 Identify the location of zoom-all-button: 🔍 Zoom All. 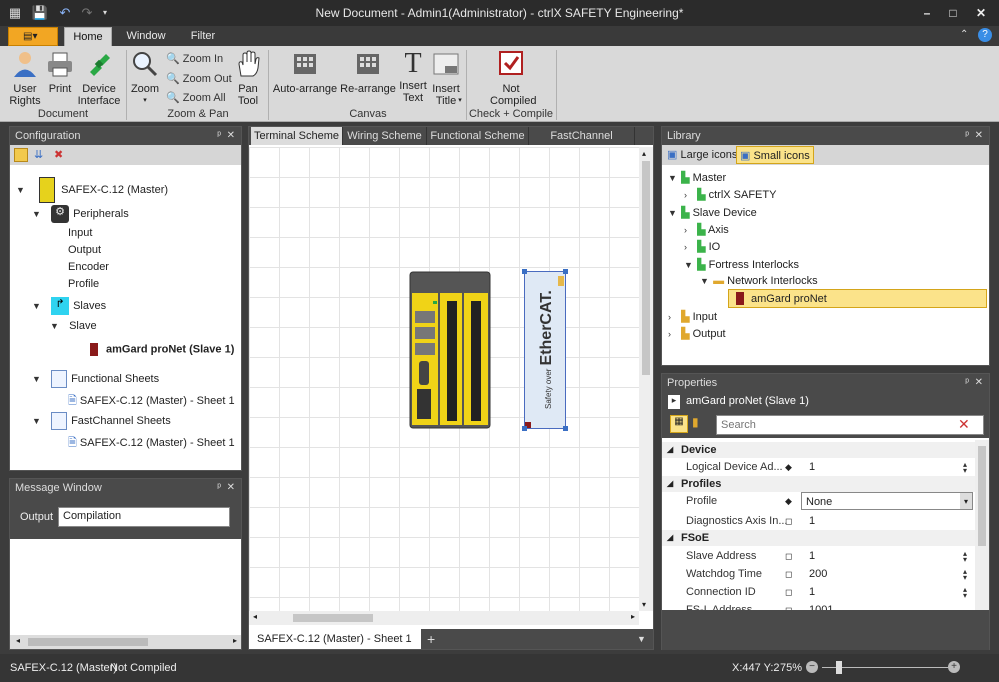
(196, 97).